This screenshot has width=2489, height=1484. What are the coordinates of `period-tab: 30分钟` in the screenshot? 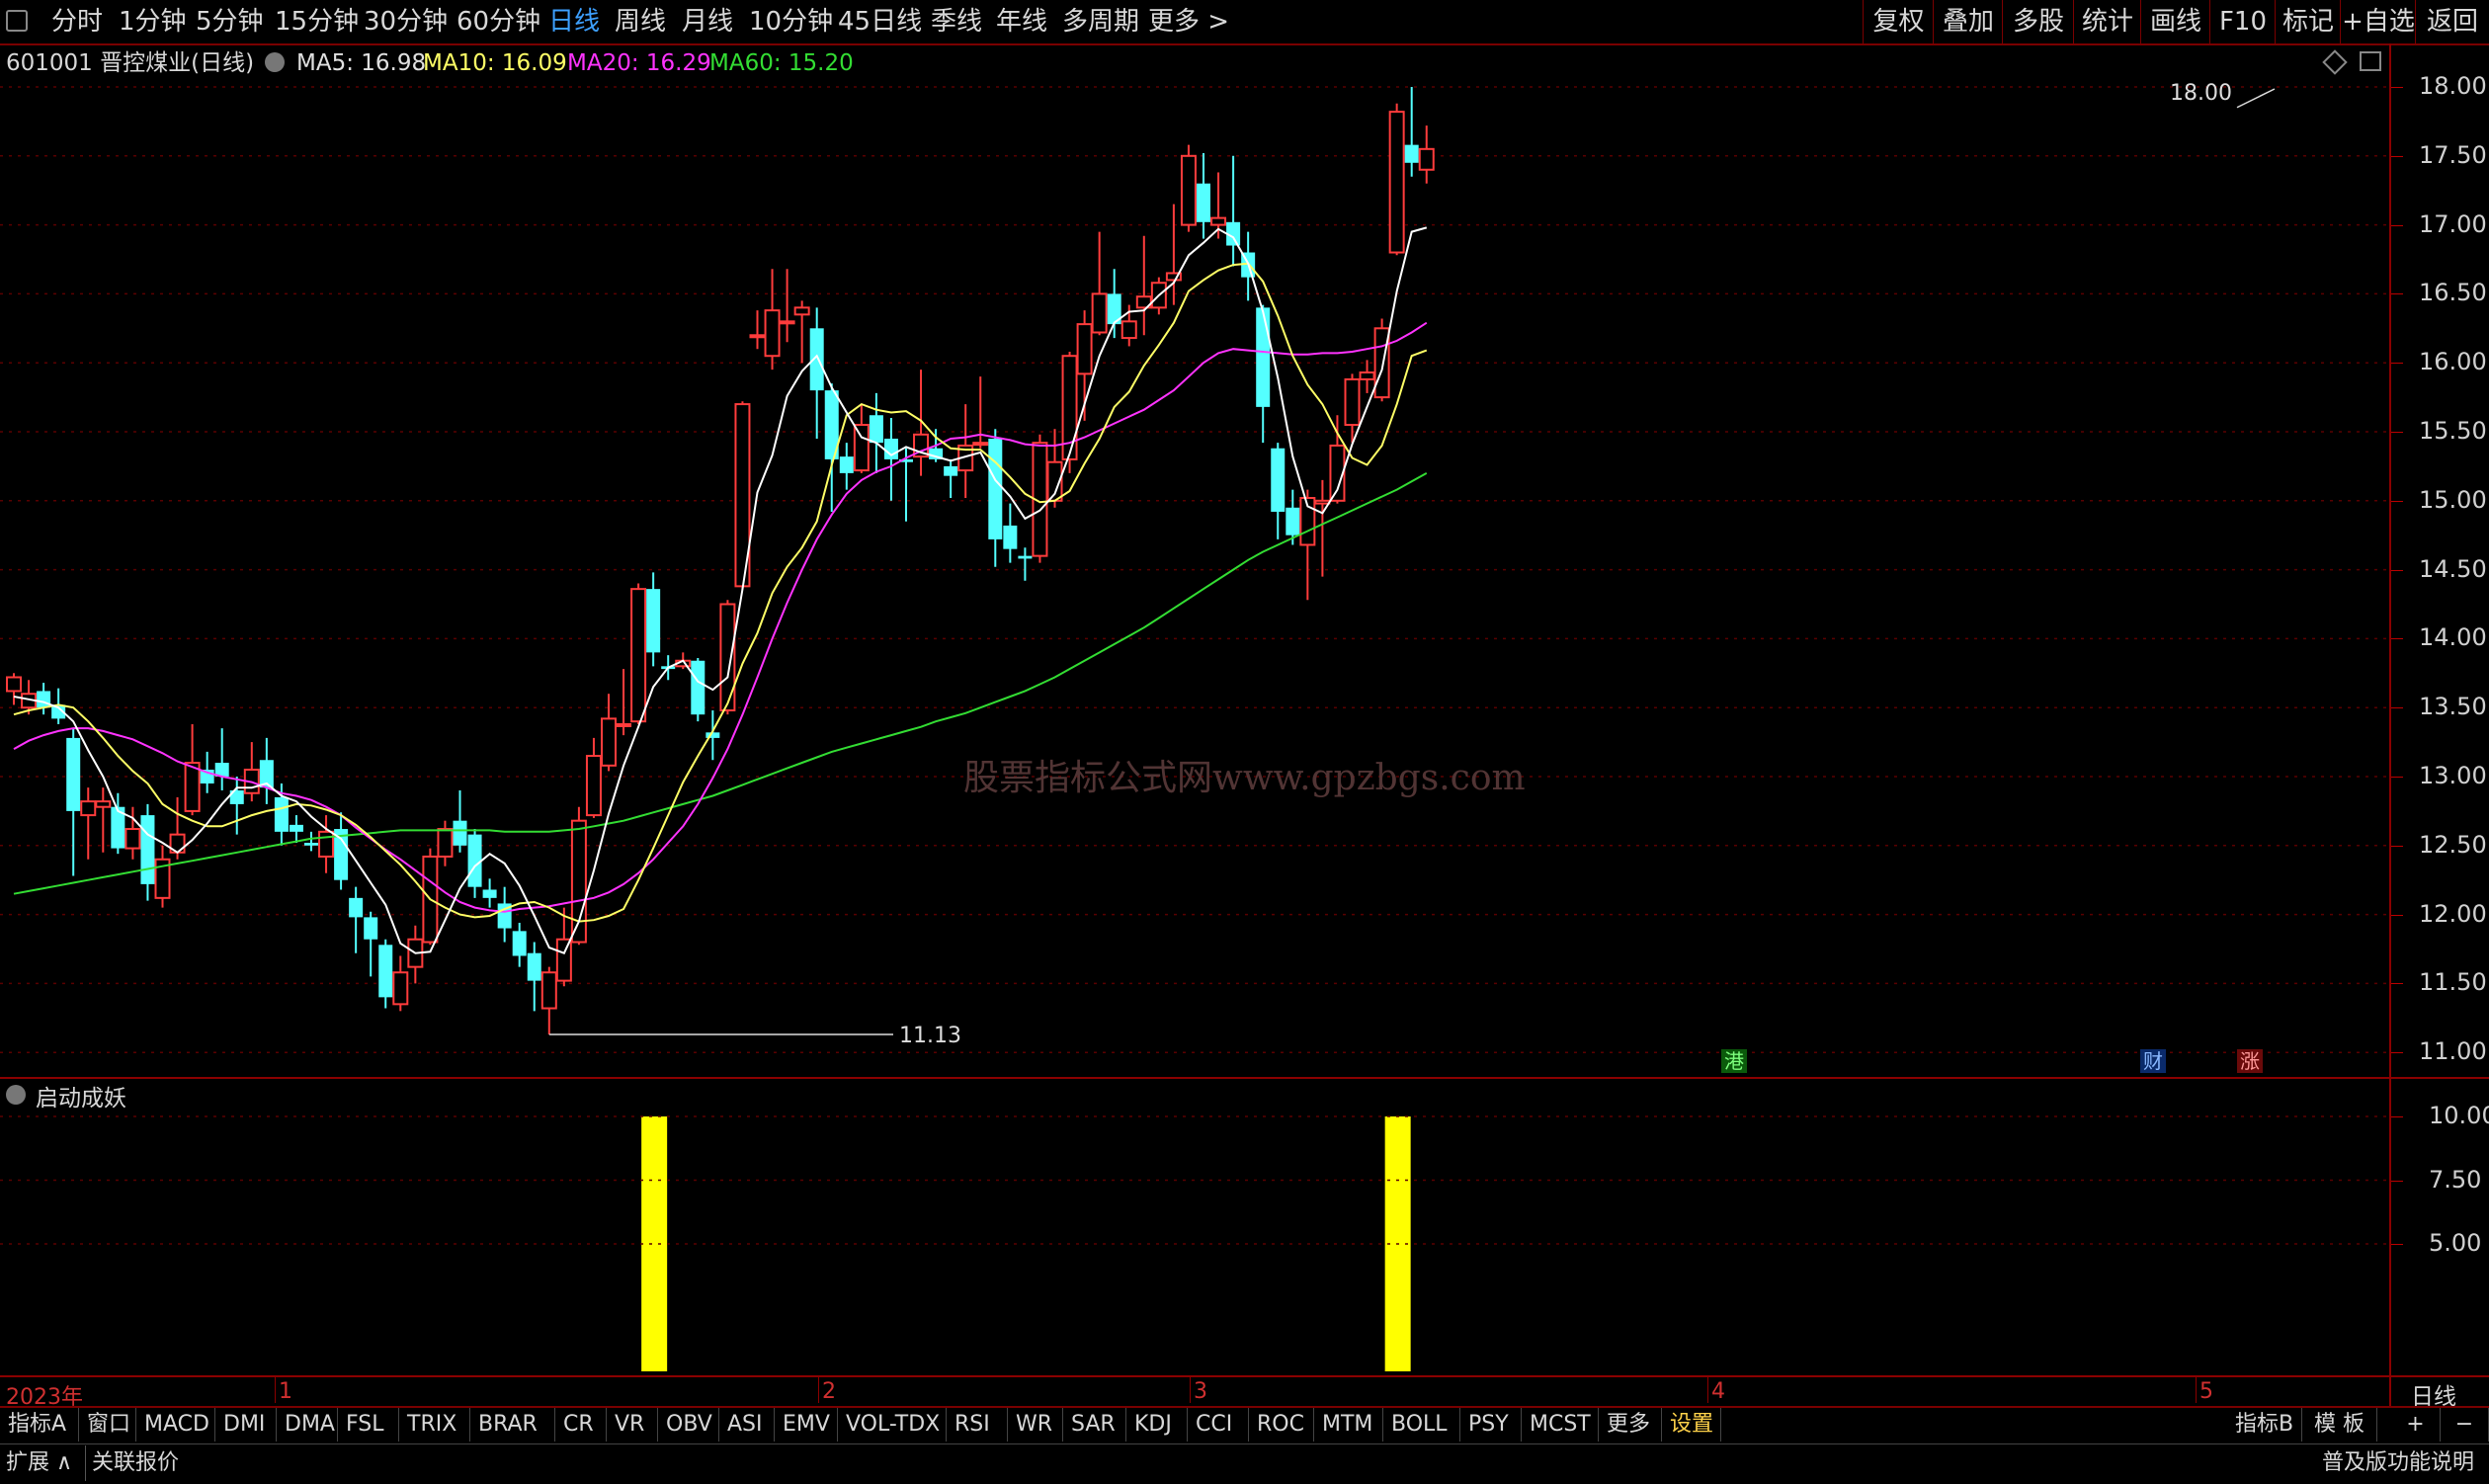 It's located at (406, 21).